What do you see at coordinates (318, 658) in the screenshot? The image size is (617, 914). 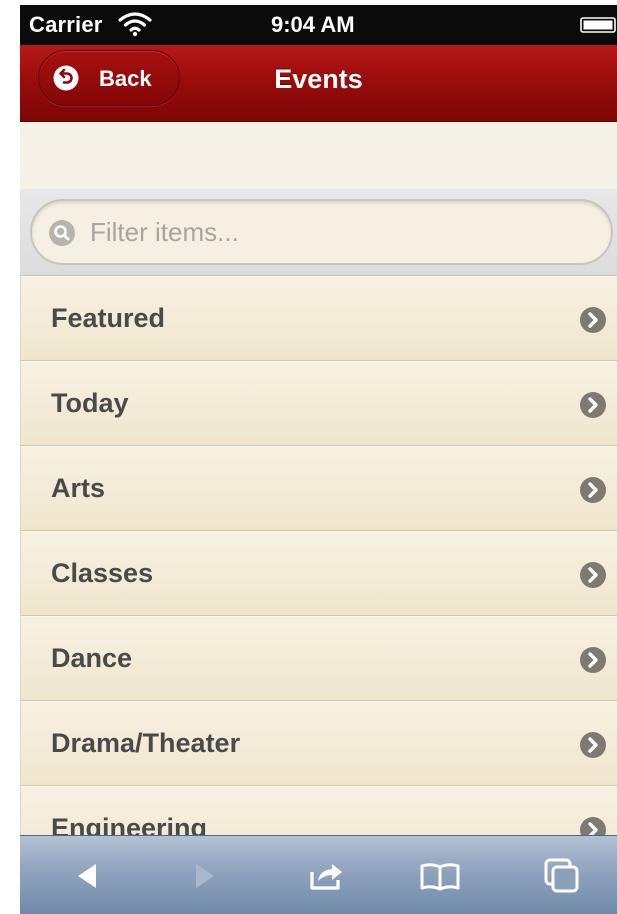 I see `list-item-dance: Dance` at bounding box center [318, 658].